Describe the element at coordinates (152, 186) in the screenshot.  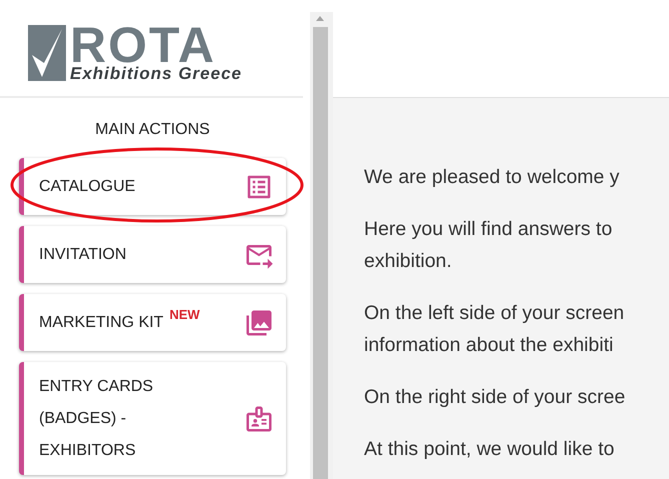
I see `action-card: CATALOGUE` at that location.